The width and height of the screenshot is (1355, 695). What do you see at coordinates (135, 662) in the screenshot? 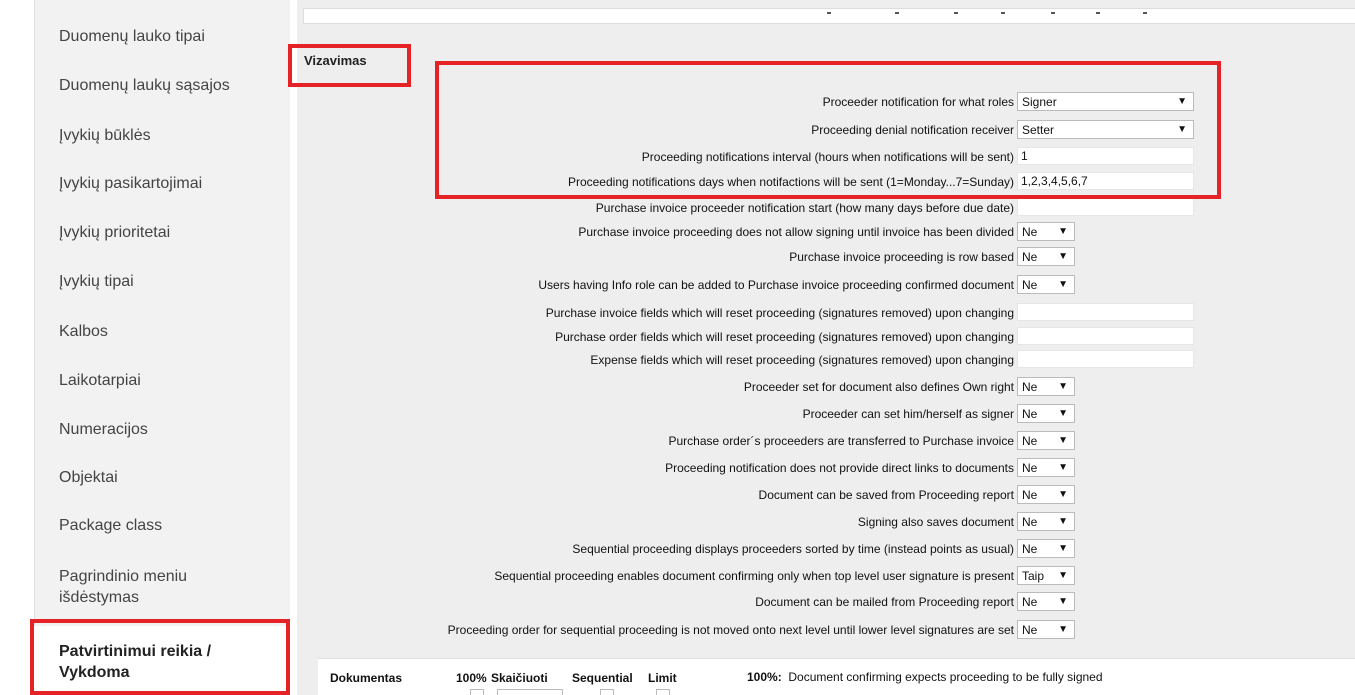
I see `sidebar-item-patvirtinimui-reikia: Patvirtinimui reikia / Vykdoma` at bounding box center [135, 662].